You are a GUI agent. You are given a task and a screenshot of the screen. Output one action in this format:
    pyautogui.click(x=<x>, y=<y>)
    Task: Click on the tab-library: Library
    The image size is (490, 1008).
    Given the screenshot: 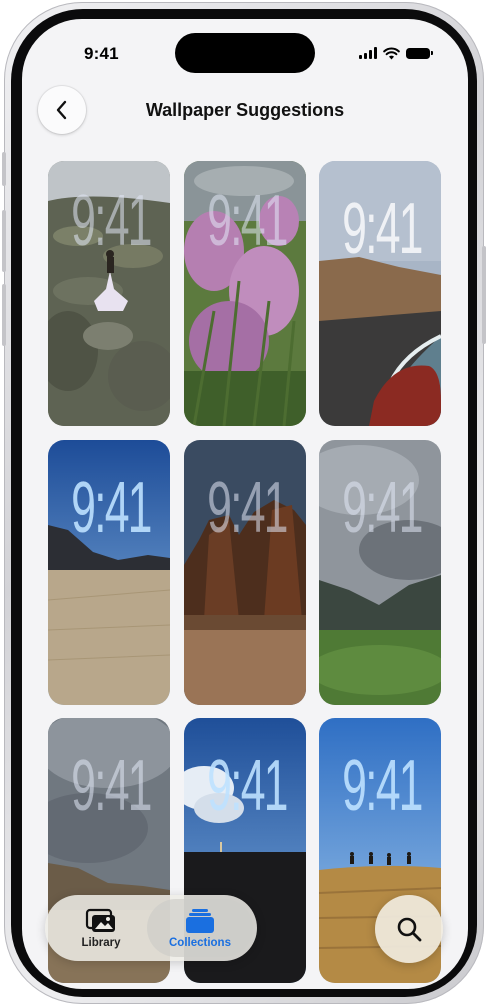 What is the action you would take?
    pyautogui.click(x=101, y=928)
    